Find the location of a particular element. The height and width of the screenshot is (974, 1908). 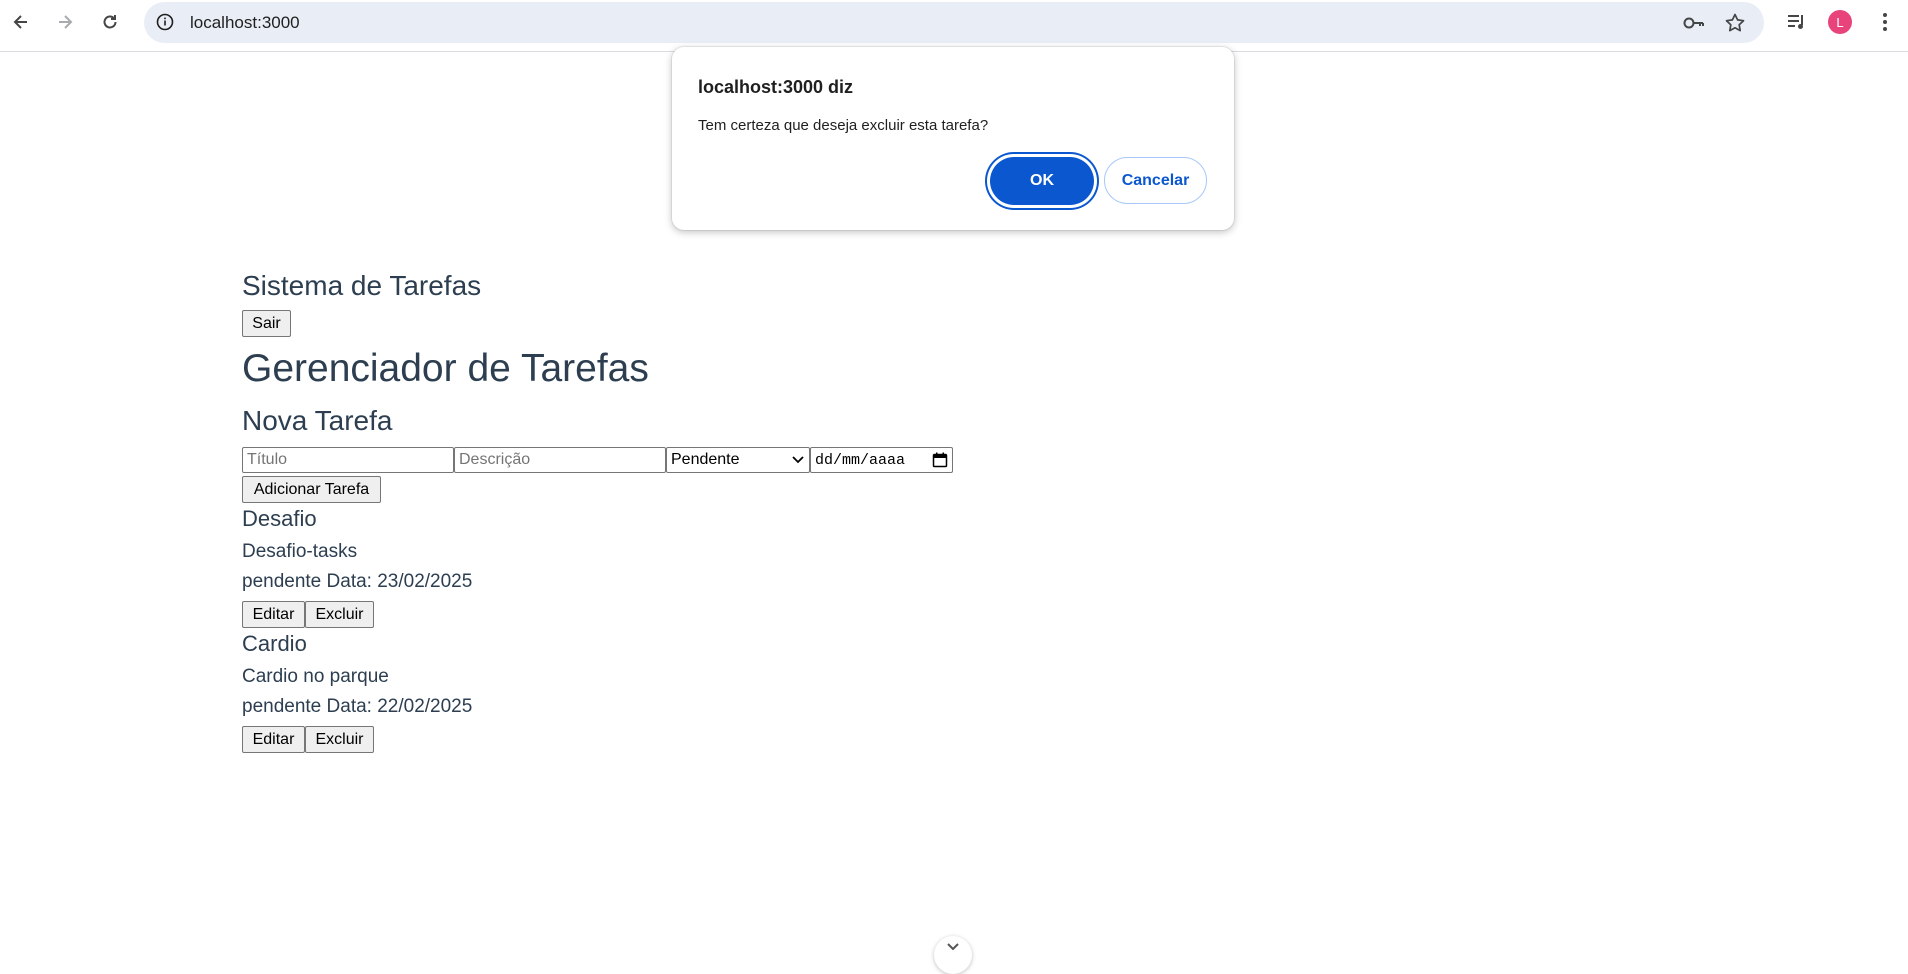

task-description: Cardio no parque is located at coordinates (315, 676).